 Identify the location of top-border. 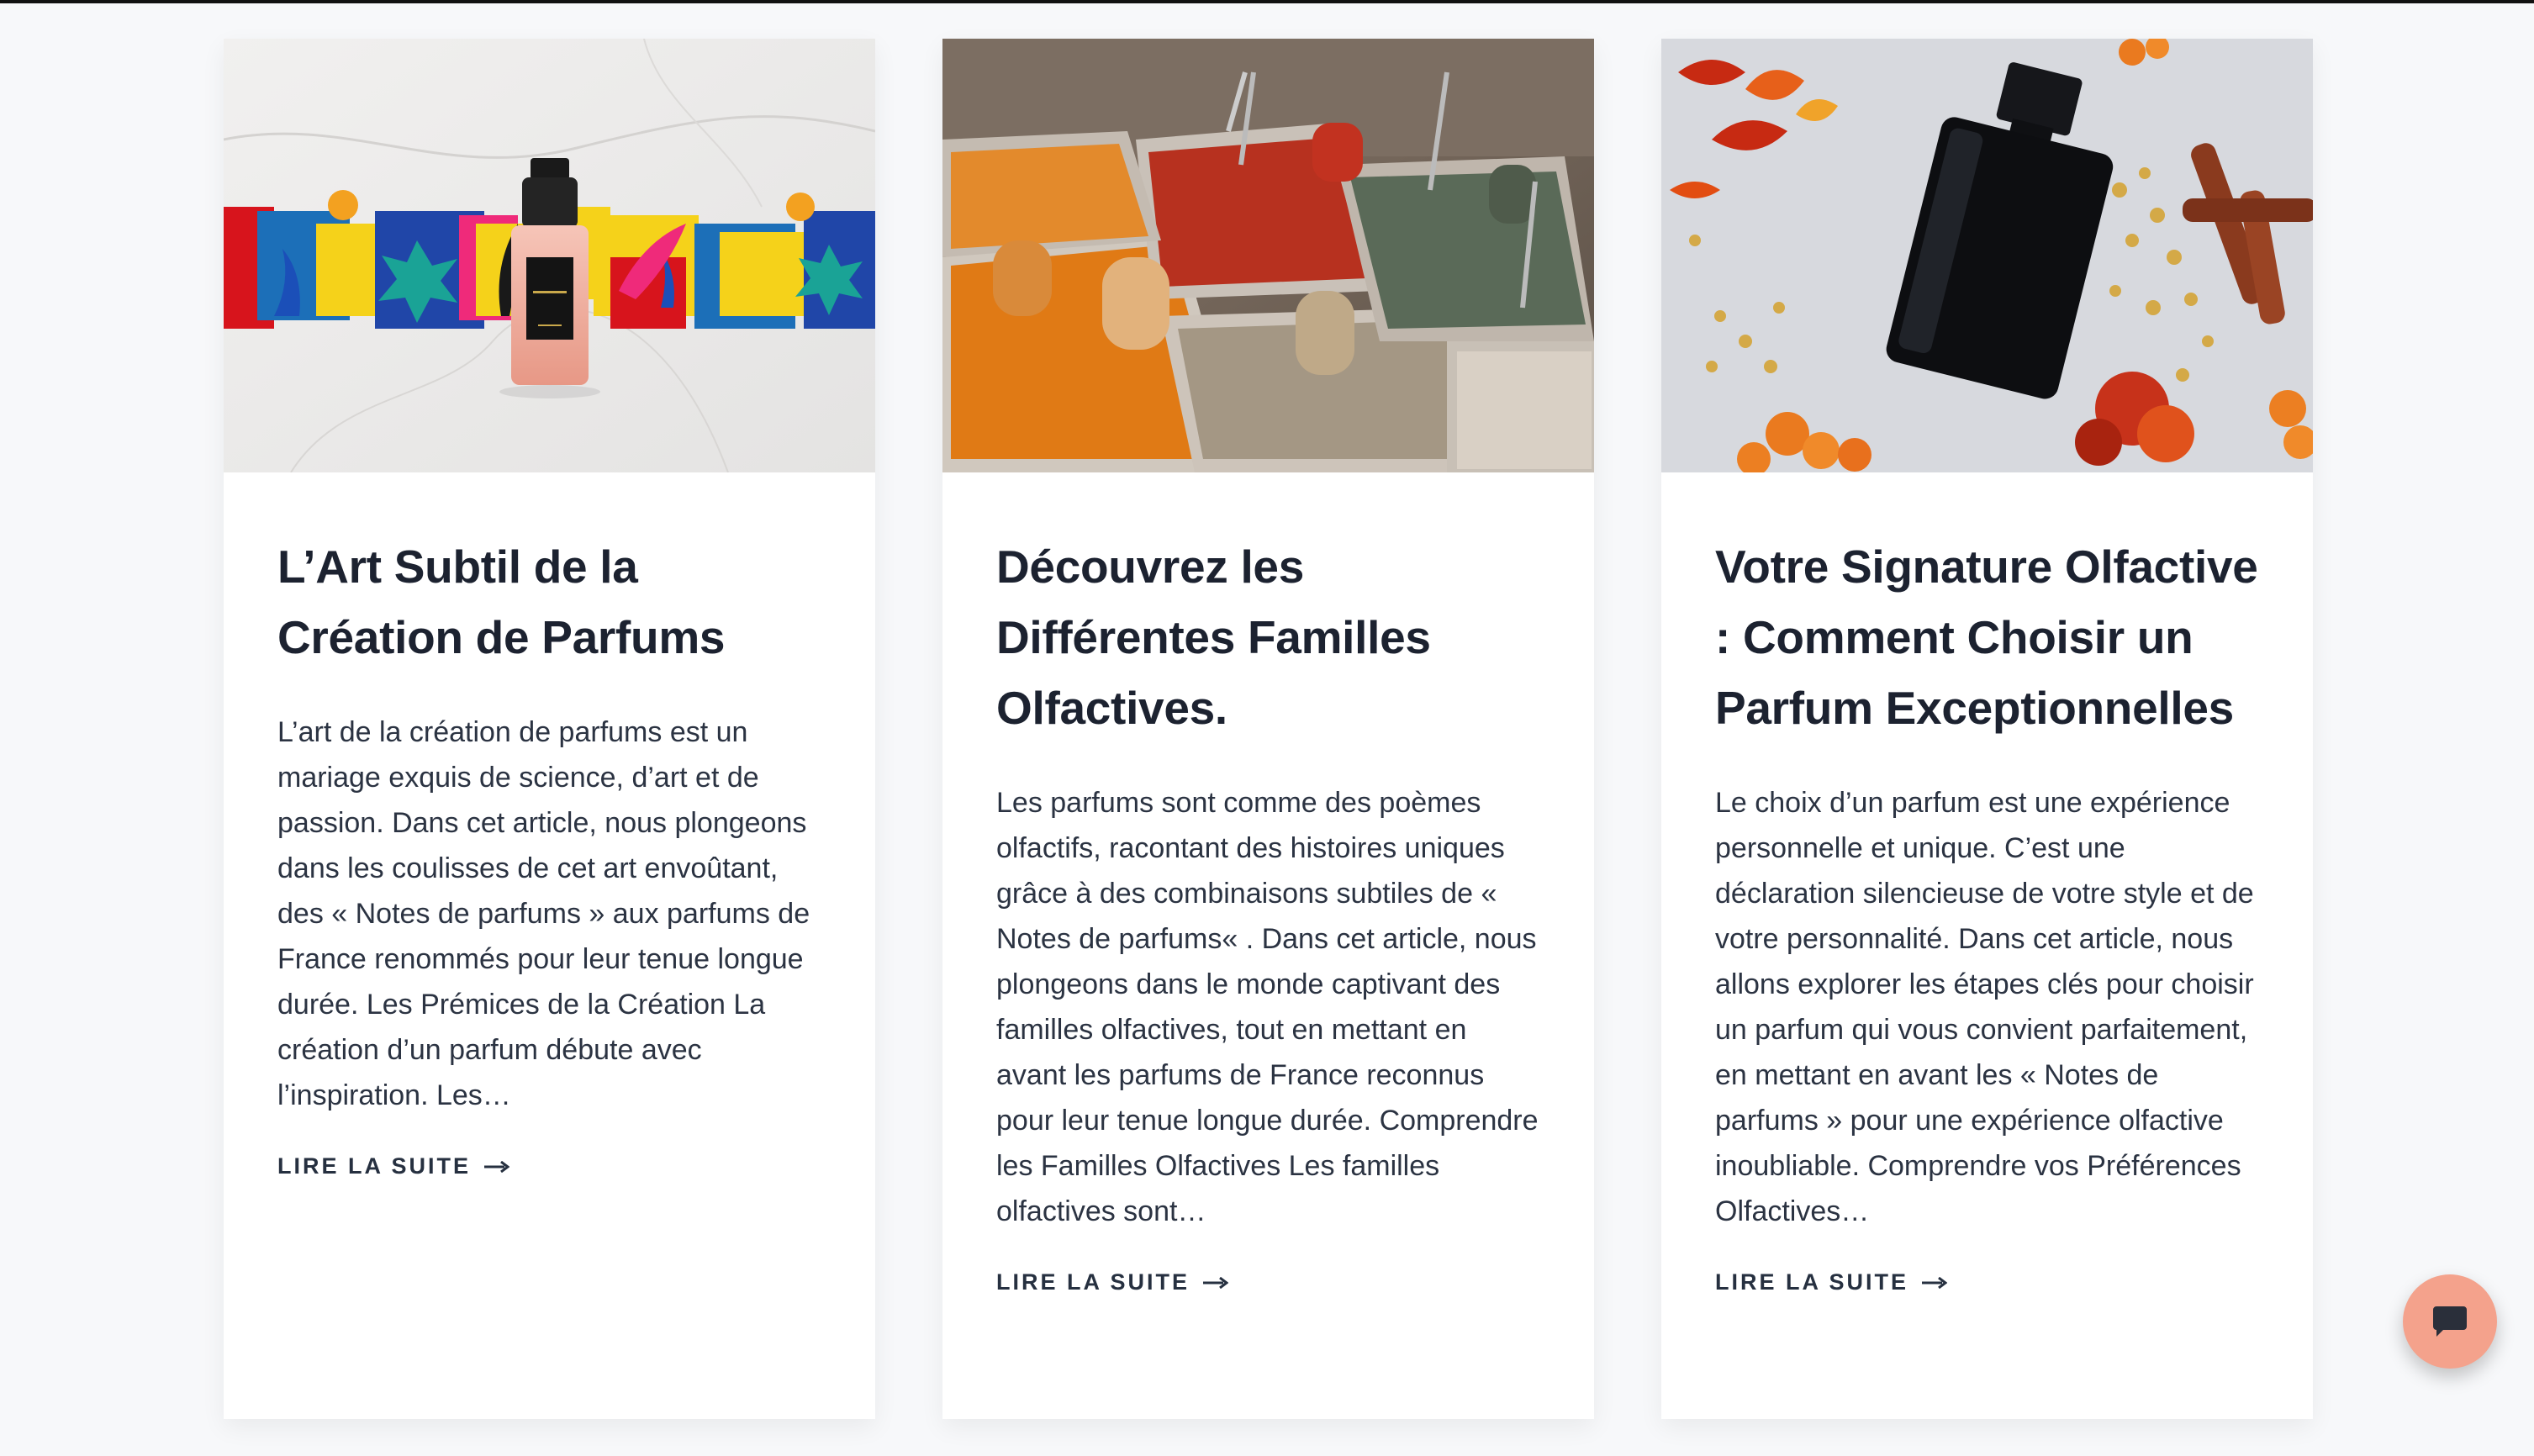
(1267, 1).